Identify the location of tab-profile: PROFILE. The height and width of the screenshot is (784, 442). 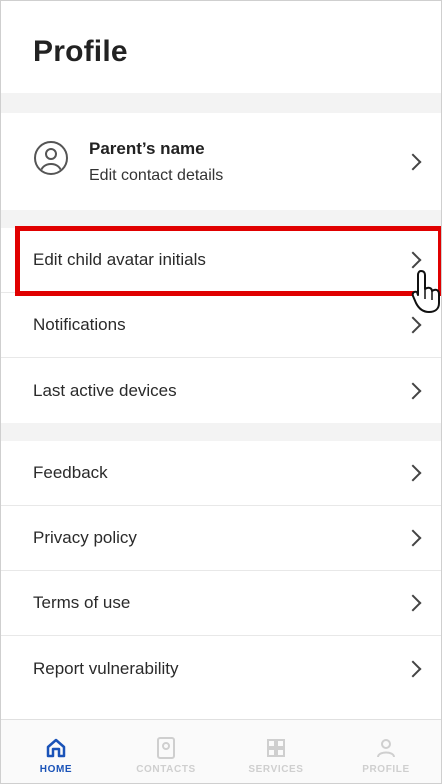
(386, 751).